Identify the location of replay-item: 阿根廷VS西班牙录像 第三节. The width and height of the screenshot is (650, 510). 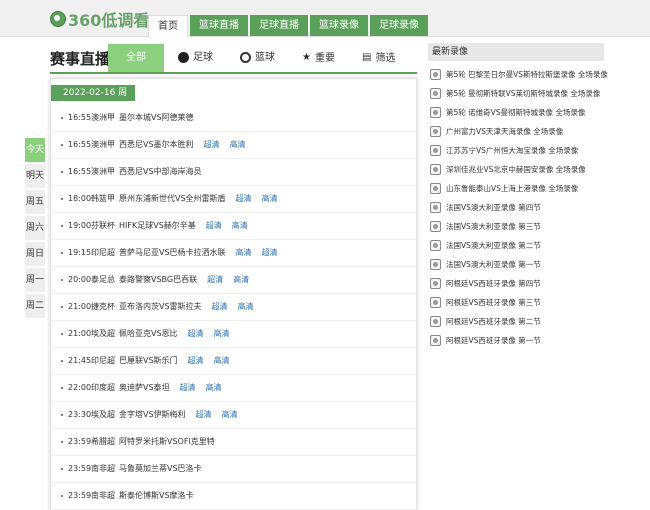
(516, 302).